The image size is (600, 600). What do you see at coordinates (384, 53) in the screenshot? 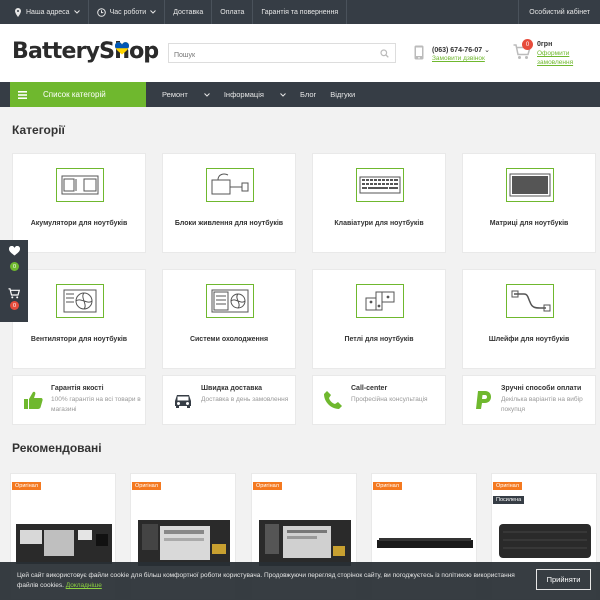
I see `search-button` at bounding box center [384, 53].